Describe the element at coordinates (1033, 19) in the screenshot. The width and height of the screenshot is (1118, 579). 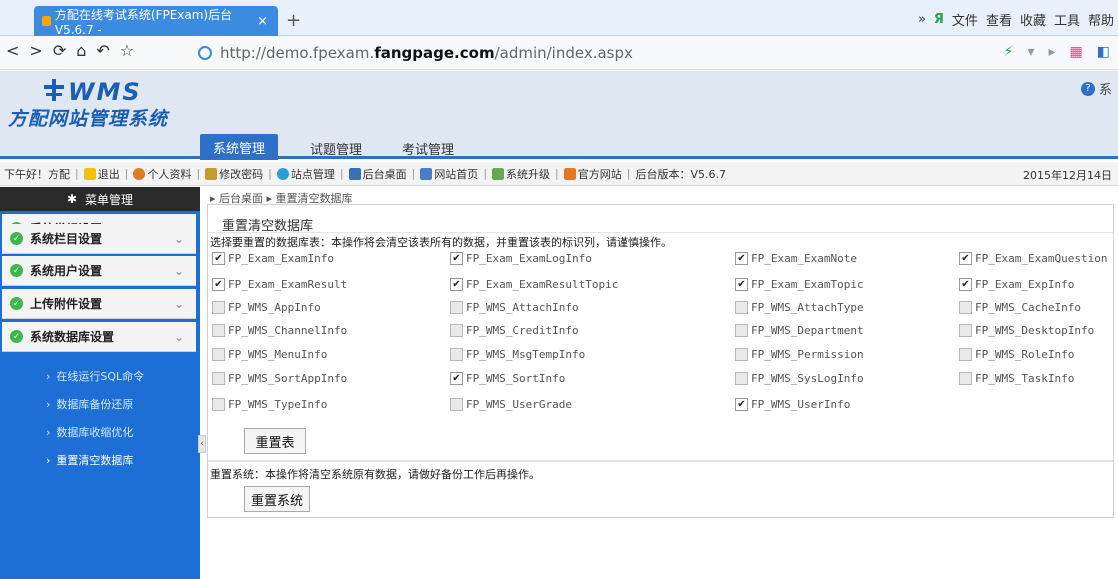
I see `menu-favorites: 收藏` at that location.